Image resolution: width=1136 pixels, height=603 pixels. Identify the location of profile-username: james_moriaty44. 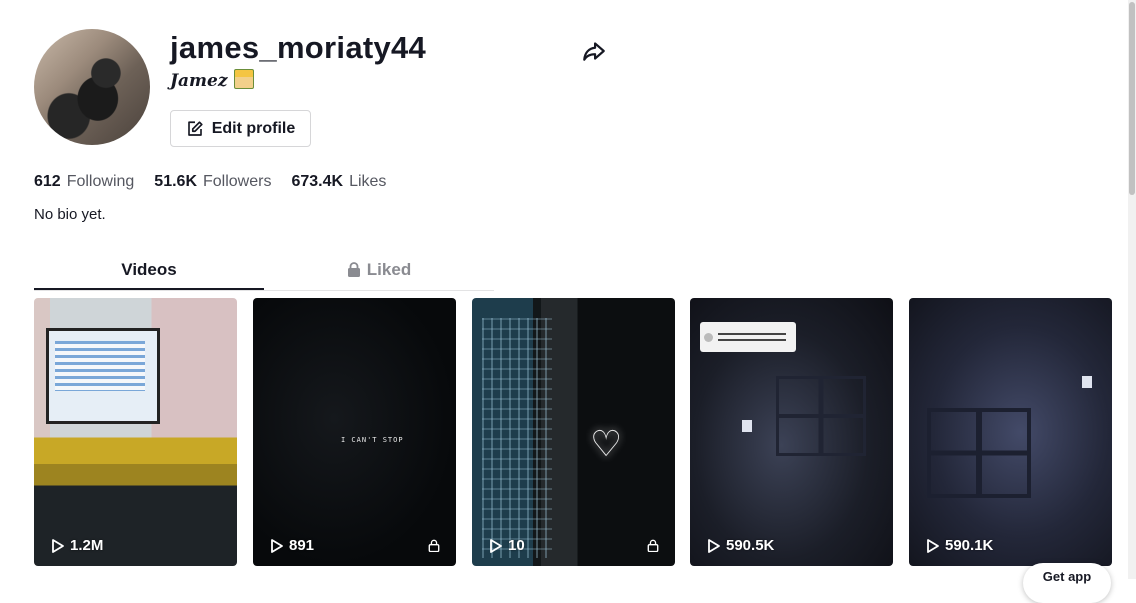
(298, 47).